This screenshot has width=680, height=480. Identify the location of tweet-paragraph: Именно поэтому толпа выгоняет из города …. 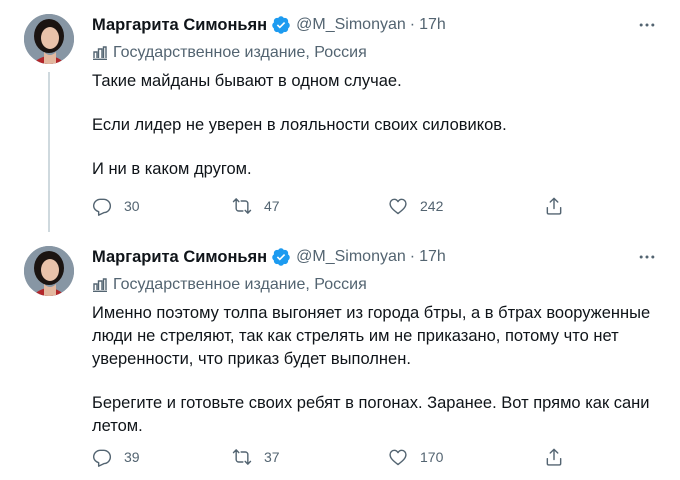
(371, 336).